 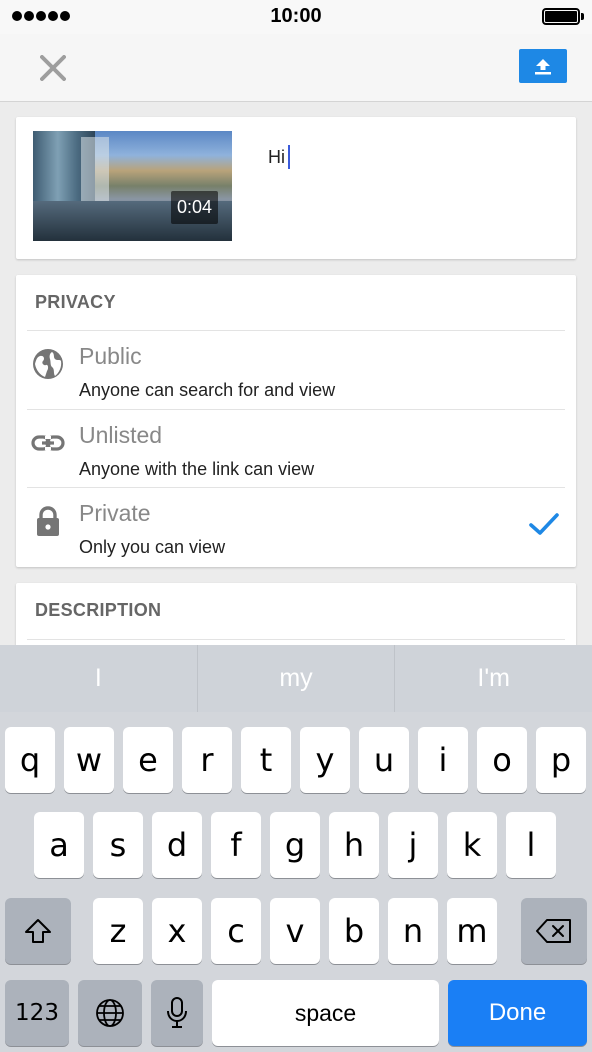 What do you see at coordinates (99, 678) in the screenshot?
I see `suggestion-item: I` at bounding box center [99, 678].